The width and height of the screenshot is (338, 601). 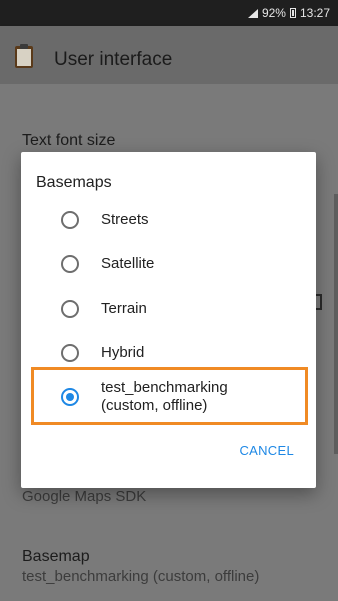 What do you see at coordinates (74, 182) in the screenshot?
I see `dialog-title: Basemaps` at bounding box center [74, 182].